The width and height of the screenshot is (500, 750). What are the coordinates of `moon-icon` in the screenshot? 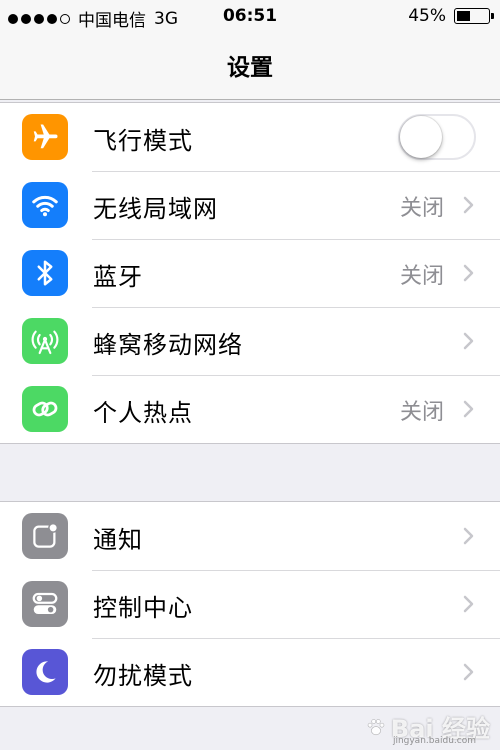 It's located at (45, 672).